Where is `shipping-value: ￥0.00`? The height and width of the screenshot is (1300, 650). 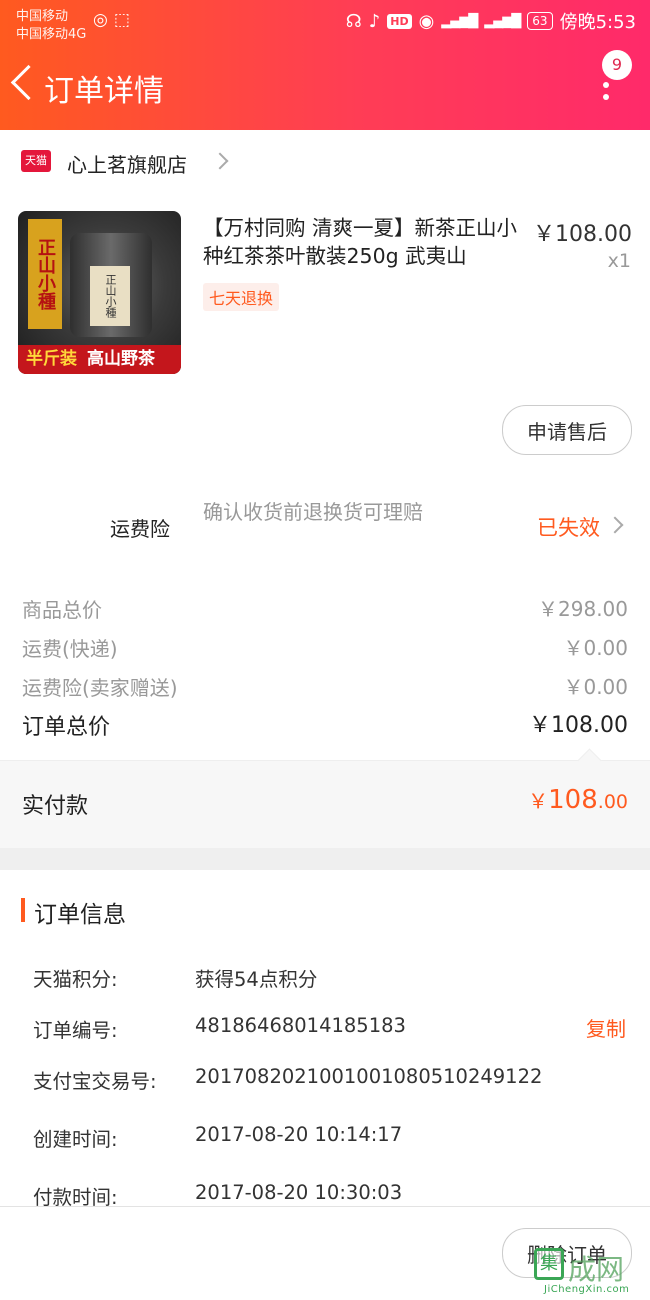 shipping-value: ￥0.00 is located at coordinates (595, 648).